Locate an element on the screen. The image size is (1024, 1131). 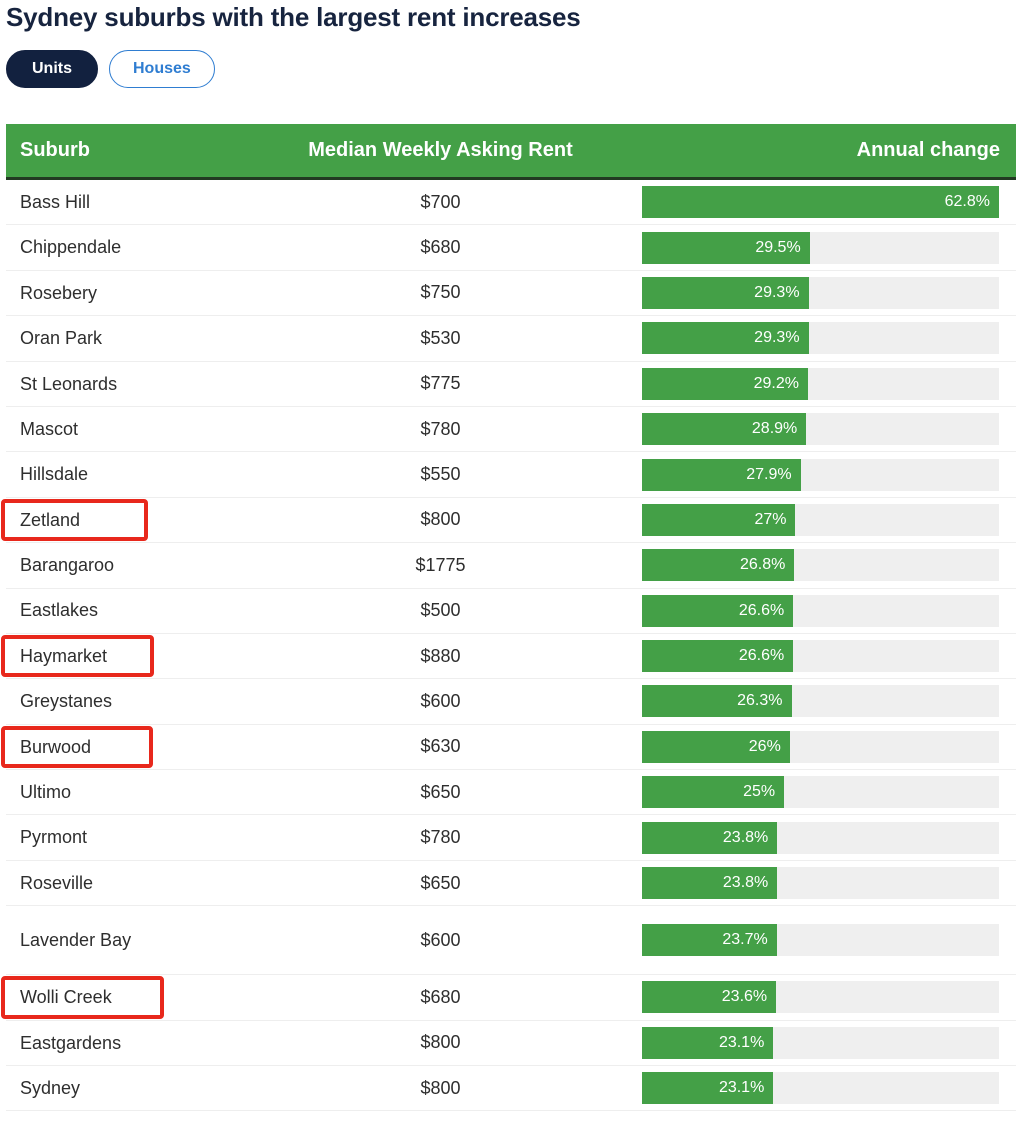
cell-suburb: Roseville is located at coordinates (57, 882).